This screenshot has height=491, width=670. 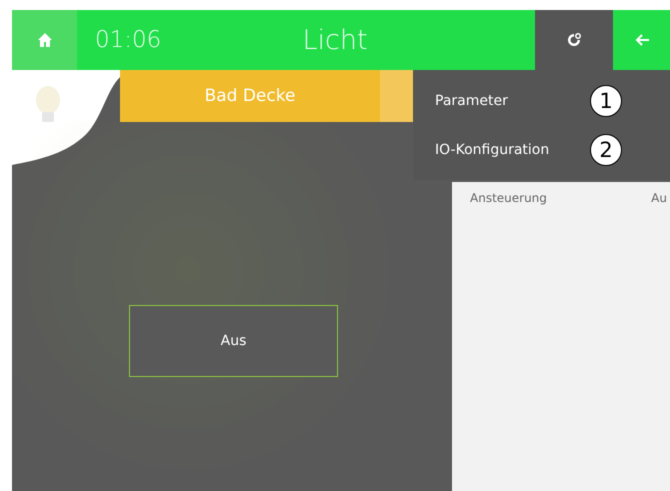 I want to click on menu-item: Parameter 1, so click(x=541, y=100).